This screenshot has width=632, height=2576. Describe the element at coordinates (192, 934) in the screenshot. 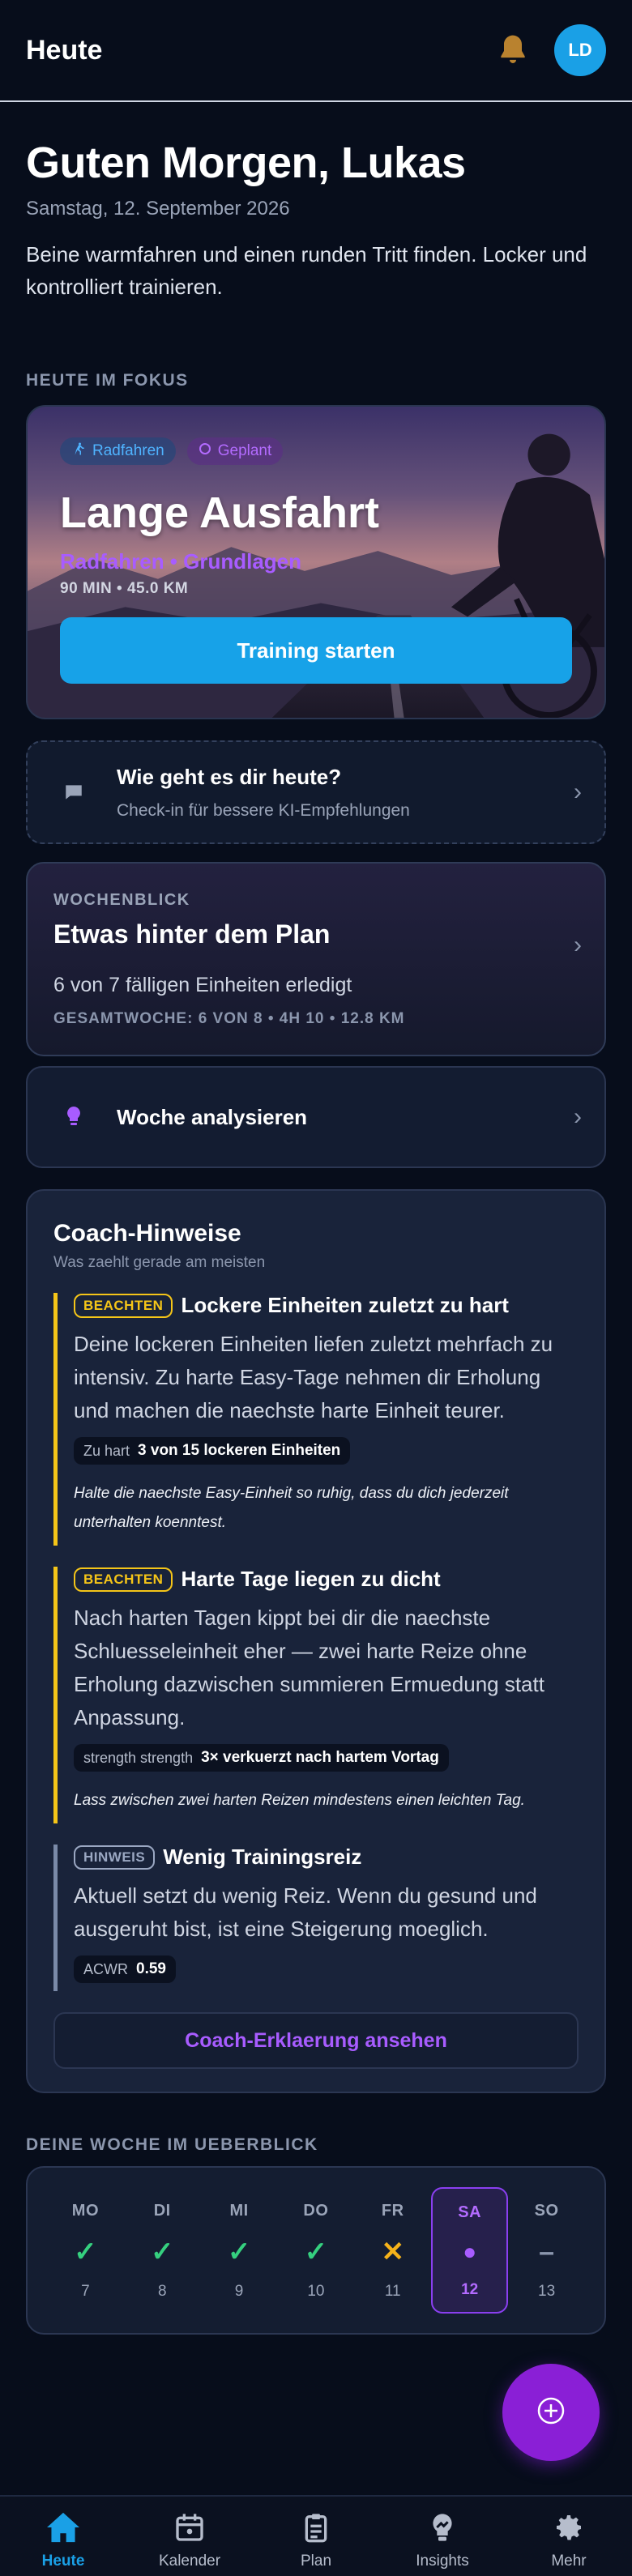

I see `week-title: Etwas hinter dem Plan` at that location.